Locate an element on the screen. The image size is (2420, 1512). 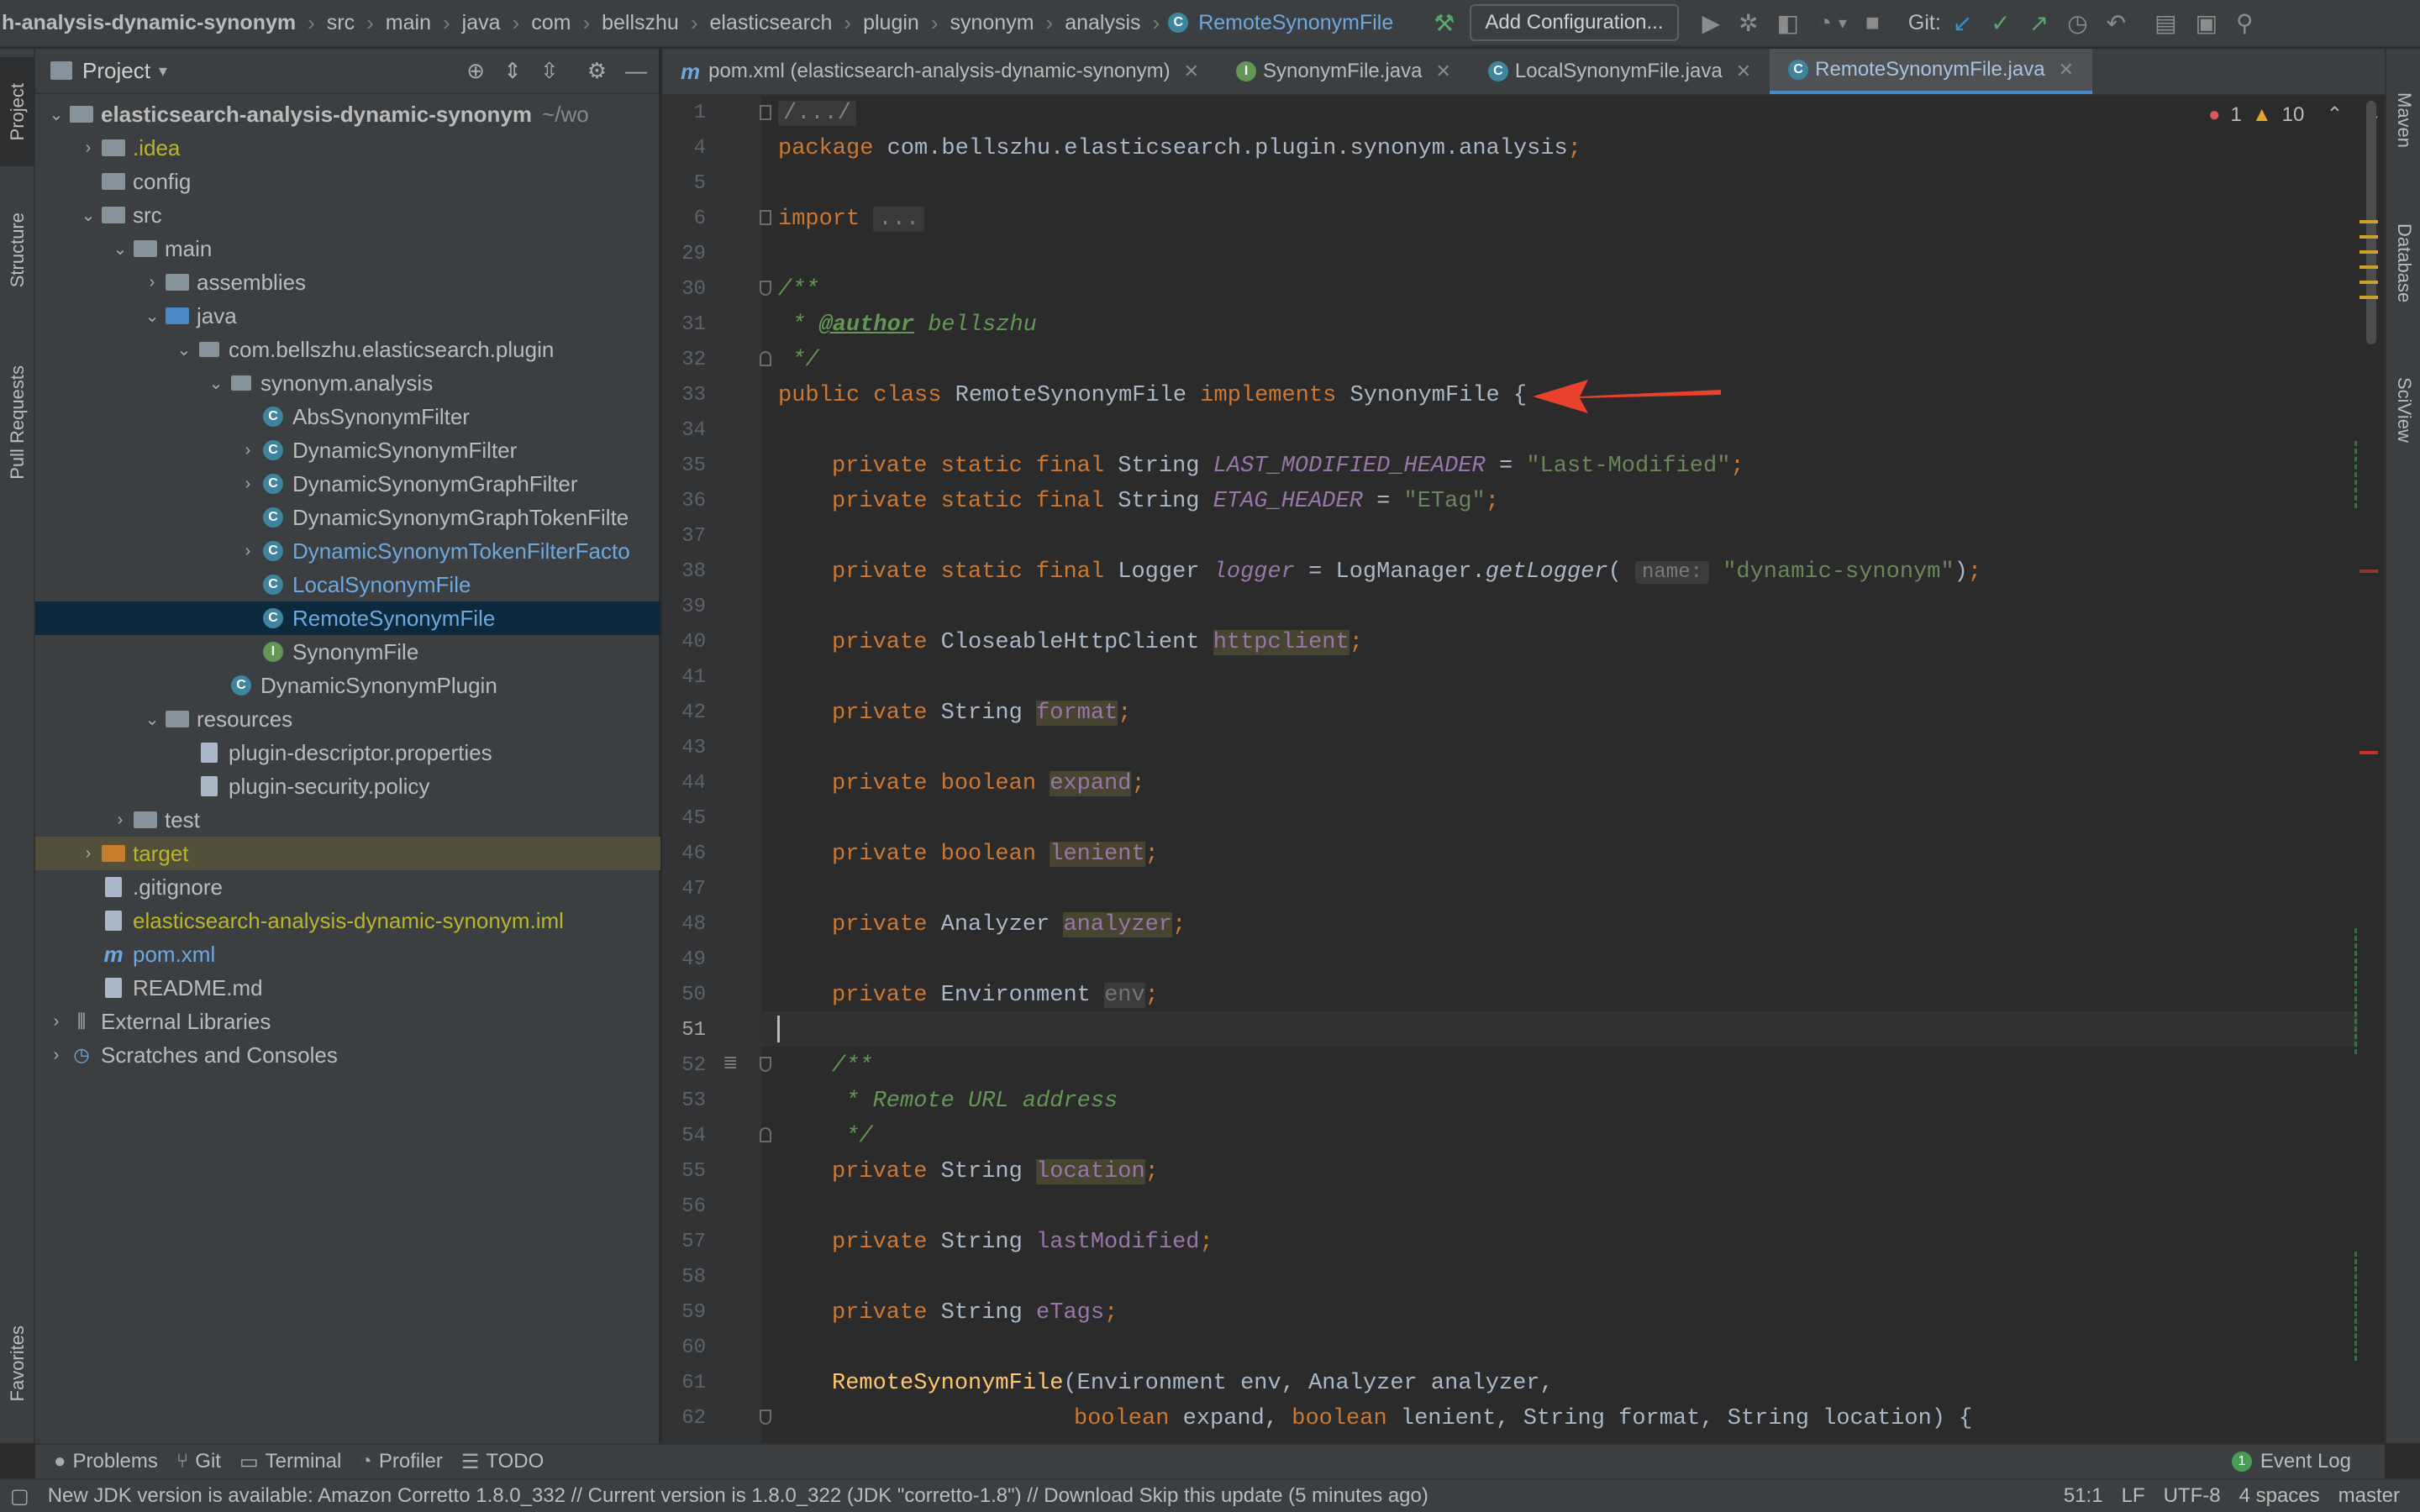
problems-button: ● Problems is located at coordinates (106, 1461).